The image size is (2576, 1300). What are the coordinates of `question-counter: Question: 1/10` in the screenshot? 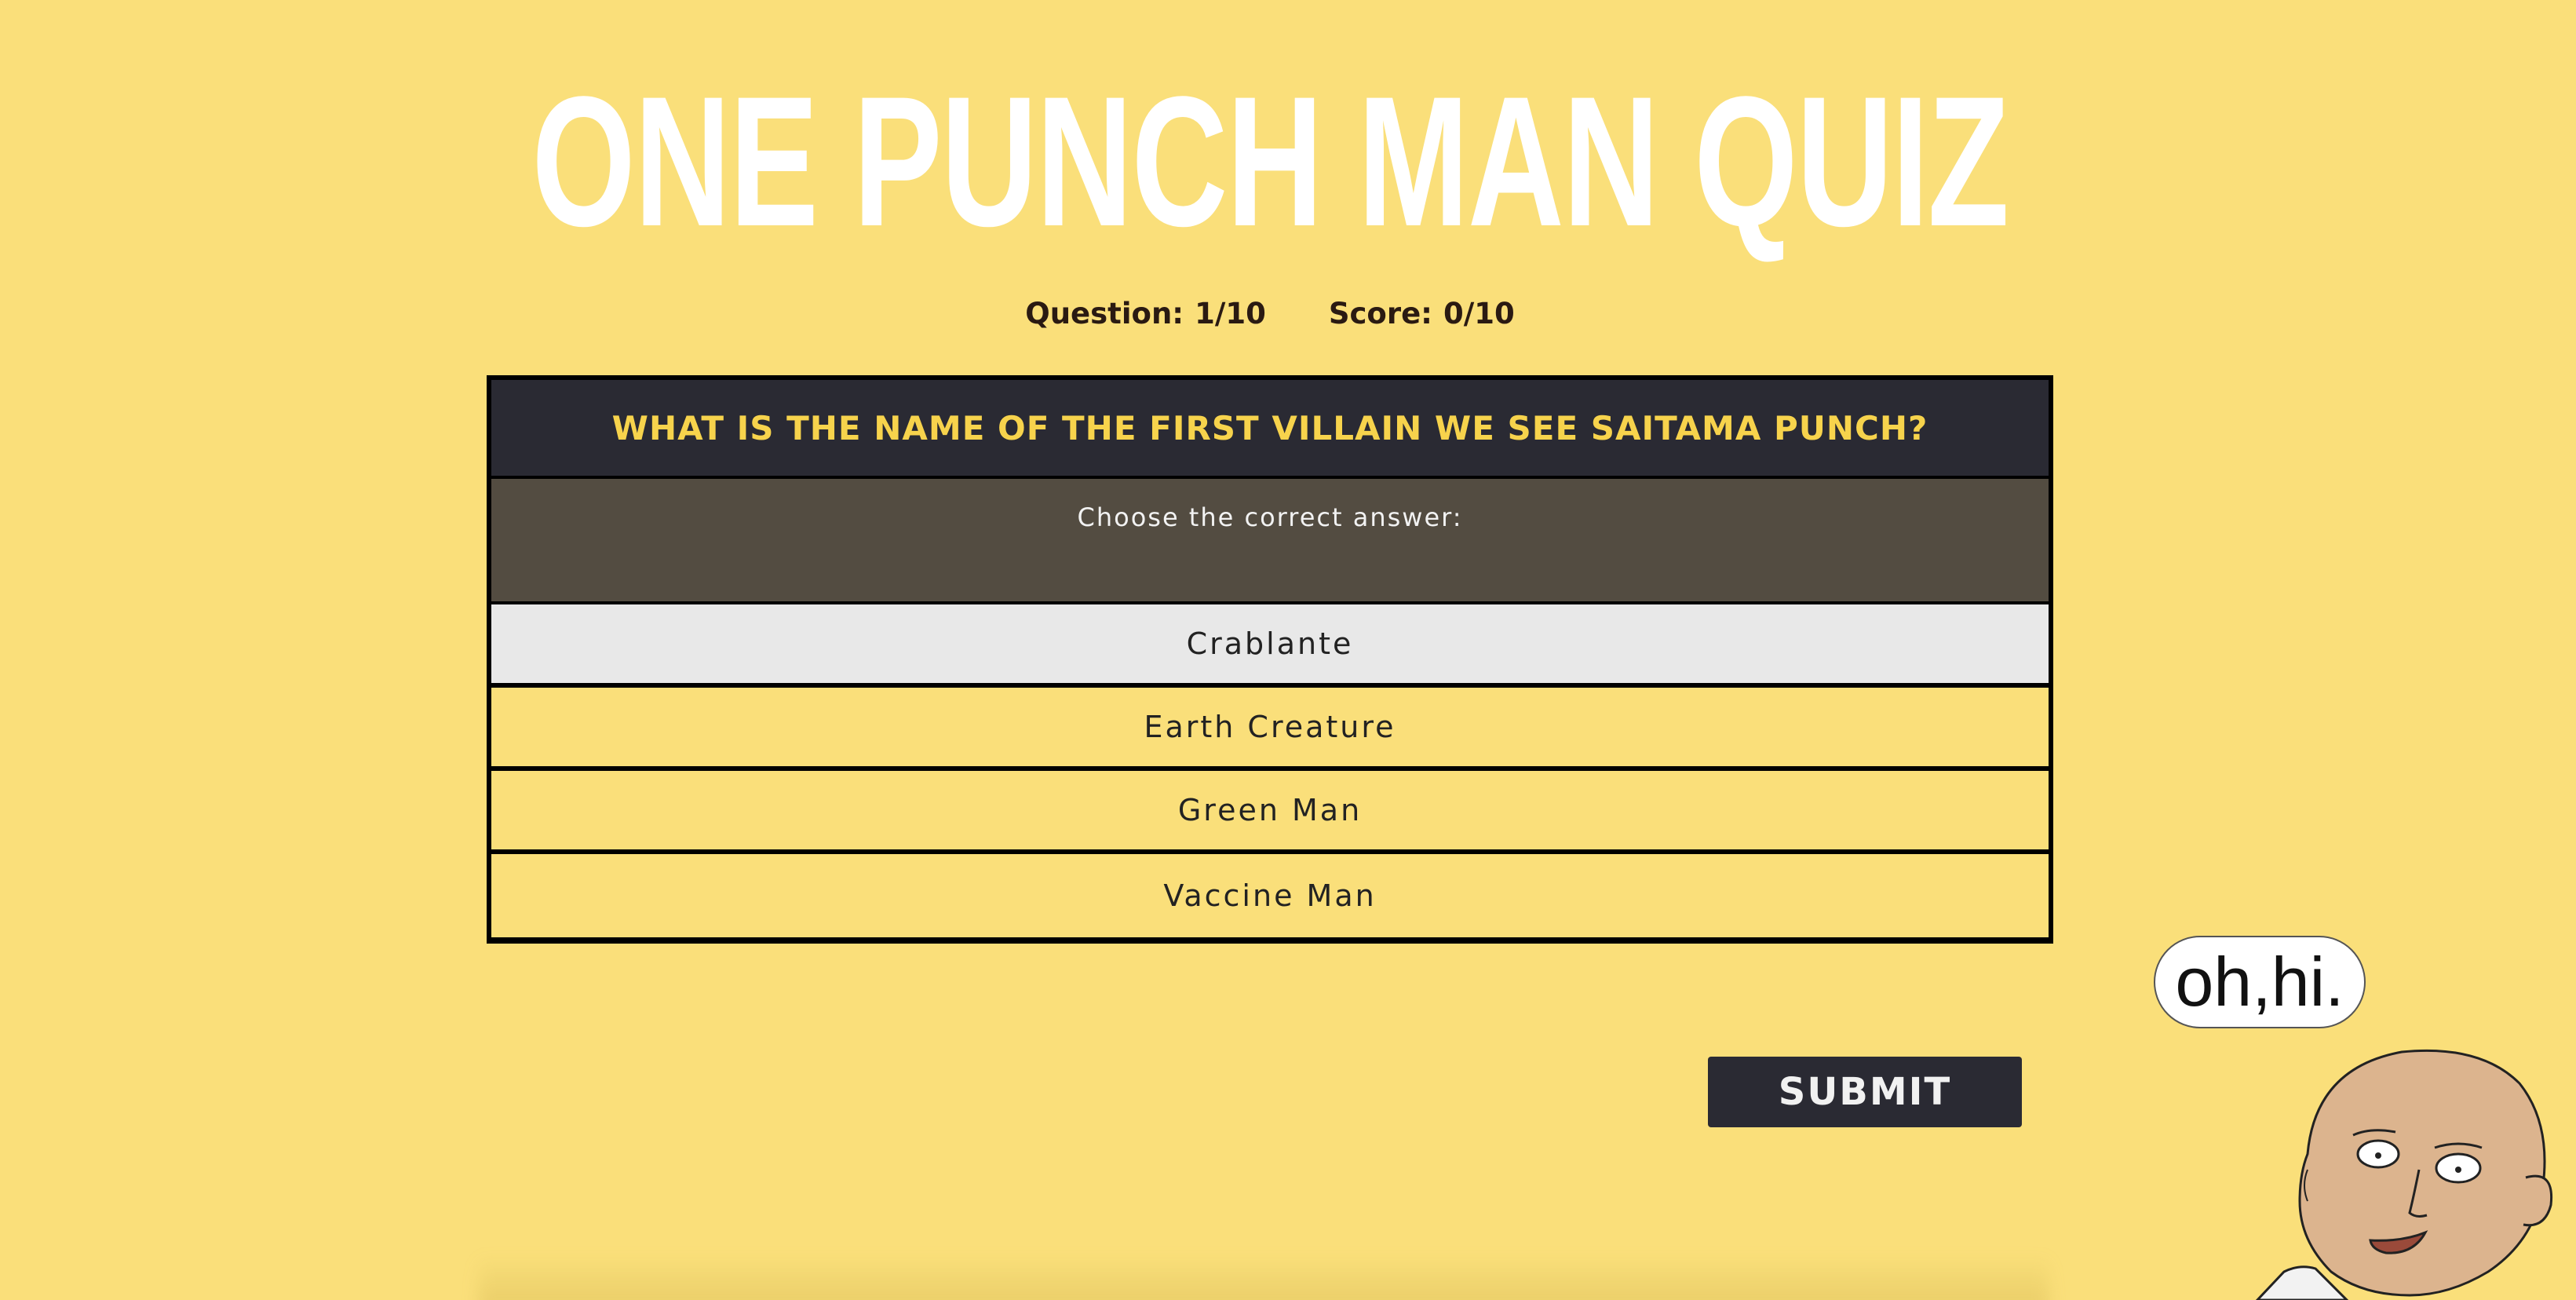 It's located at (1145, 313).